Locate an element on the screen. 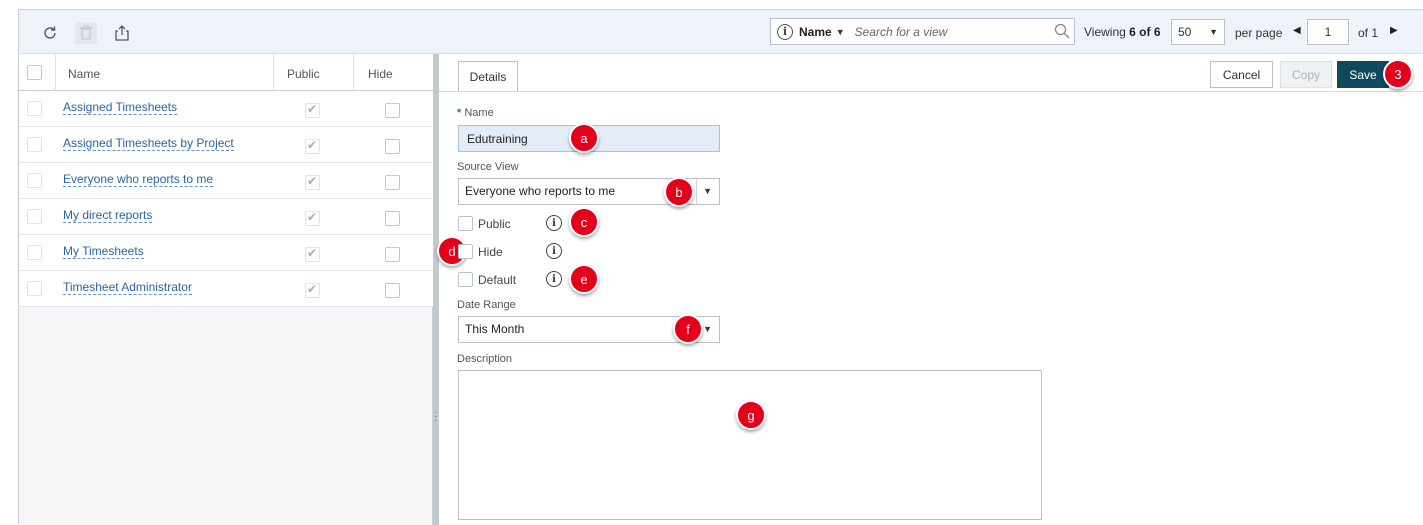 The image size is (1423, 525). cancel-button: Cancel is located at coordinates (1241, 74).